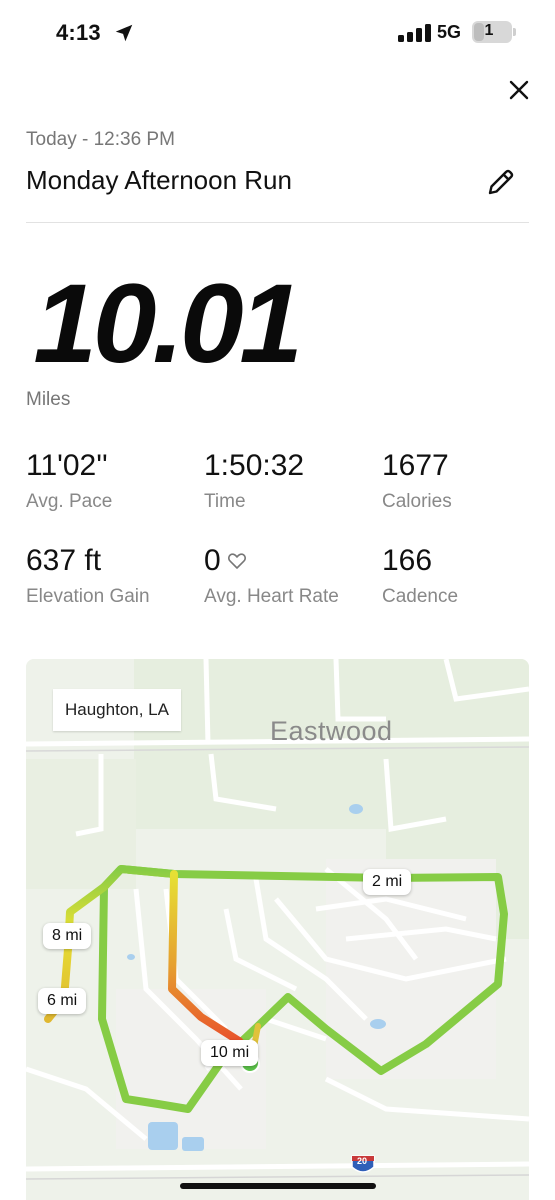 The height and width of the screenshot is (1200, 555). Describe the element at coordinates (414, 33) in the screenshot. I see `signal-bars-icon` at that location.